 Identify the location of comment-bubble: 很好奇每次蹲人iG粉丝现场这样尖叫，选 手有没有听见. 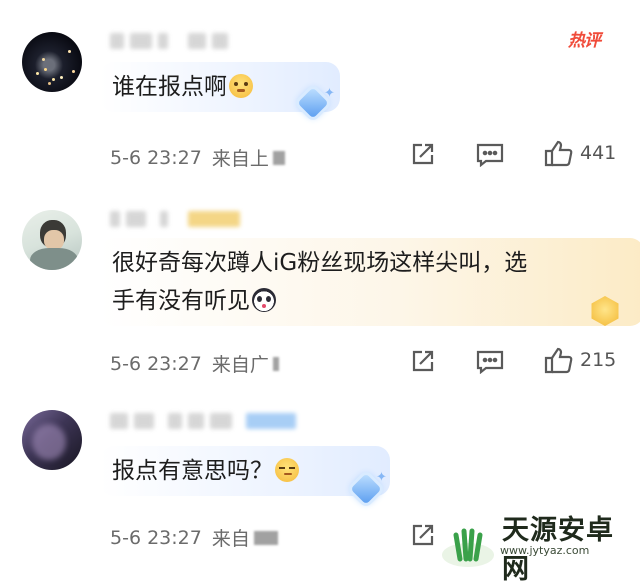
(370, 282).